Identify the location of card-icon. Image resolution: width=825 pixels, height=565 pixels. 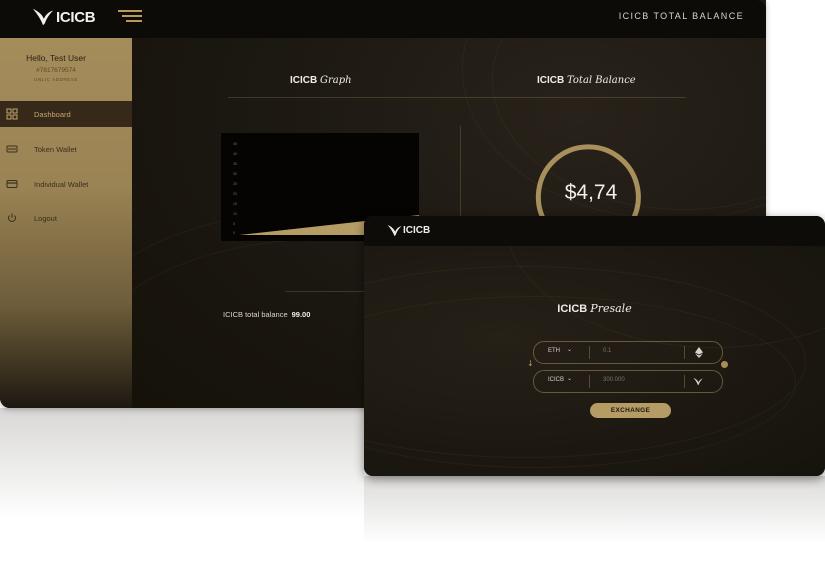
(12, 184).